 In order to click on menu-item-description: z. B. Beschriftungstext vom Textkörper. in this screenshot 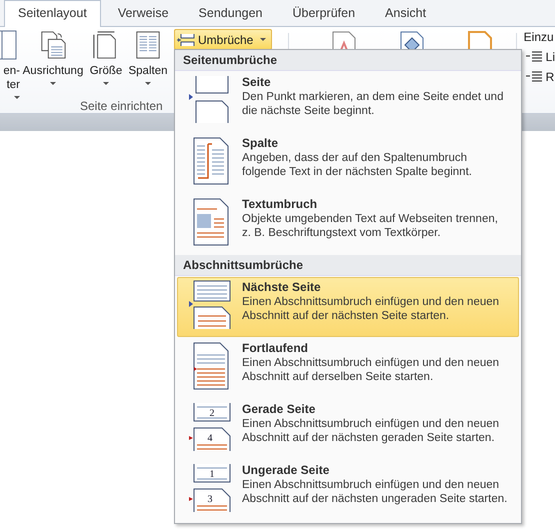, I will do `click(342, 233)`.